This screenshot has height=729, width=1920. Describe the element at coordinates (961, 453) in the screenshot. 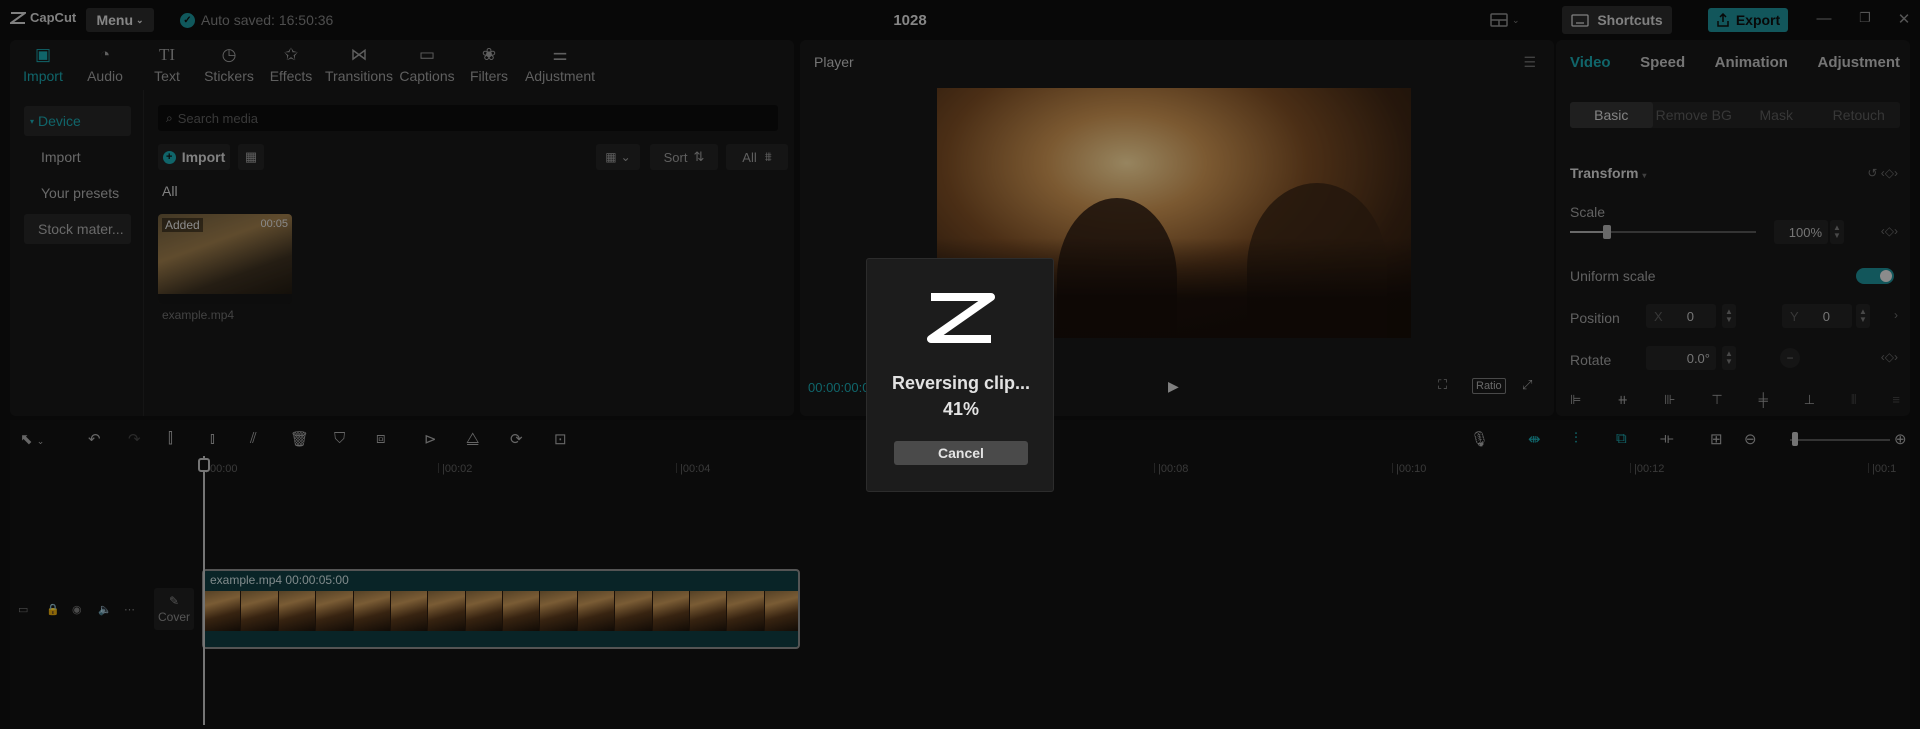

I see `cancel-button: Cancel` at that location.